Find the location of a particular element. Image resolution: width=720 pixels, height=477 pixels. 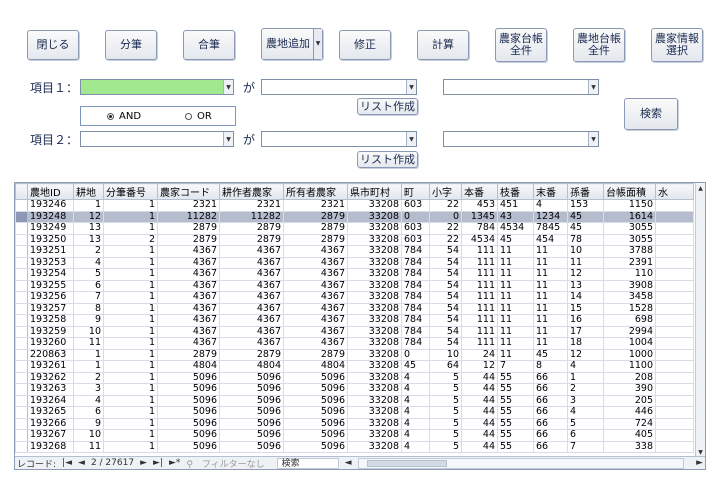

table-row: 193265 6 1 5096 5096 5096 33208 4 5 44 55 66 4 446 is located at coordinates (354, 412).